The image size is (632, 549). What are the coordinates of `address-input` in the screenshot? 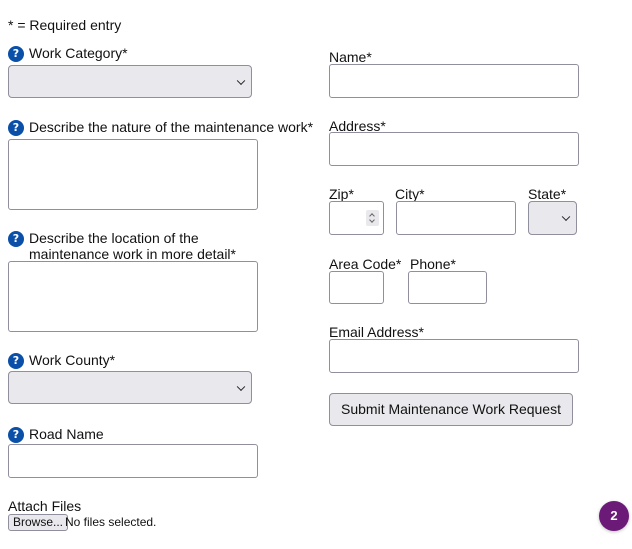 It's located at (454, 149).